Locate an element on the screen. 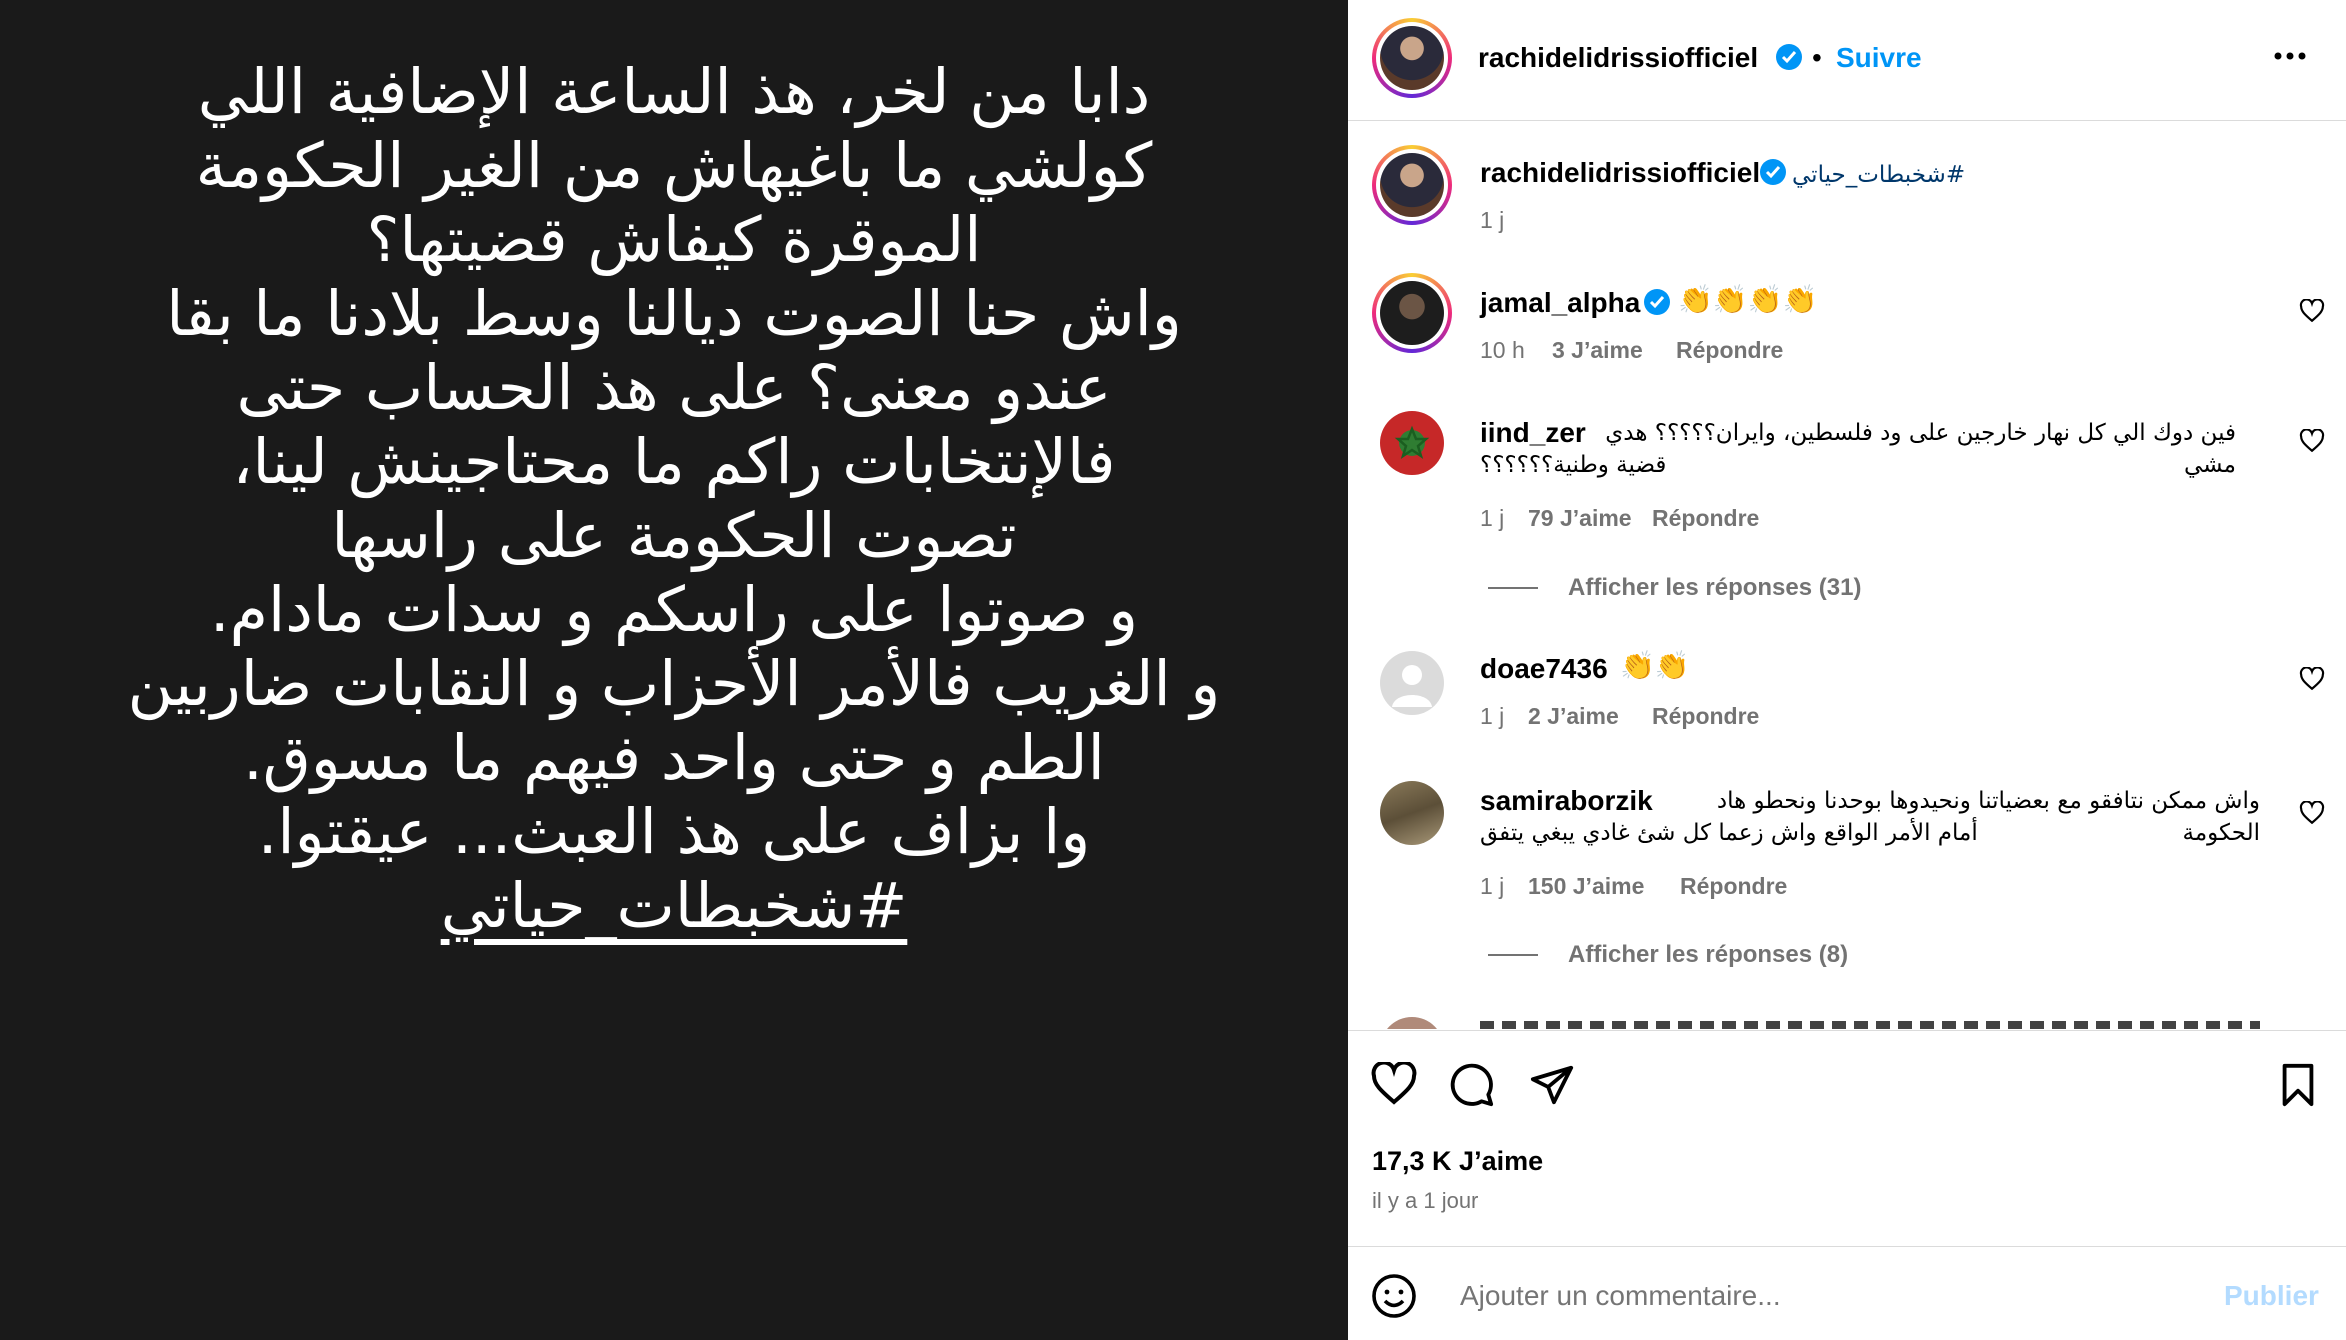 This screenshot has width=2346, height=1340. comment-icon is located at coordinates (1472, 1087).